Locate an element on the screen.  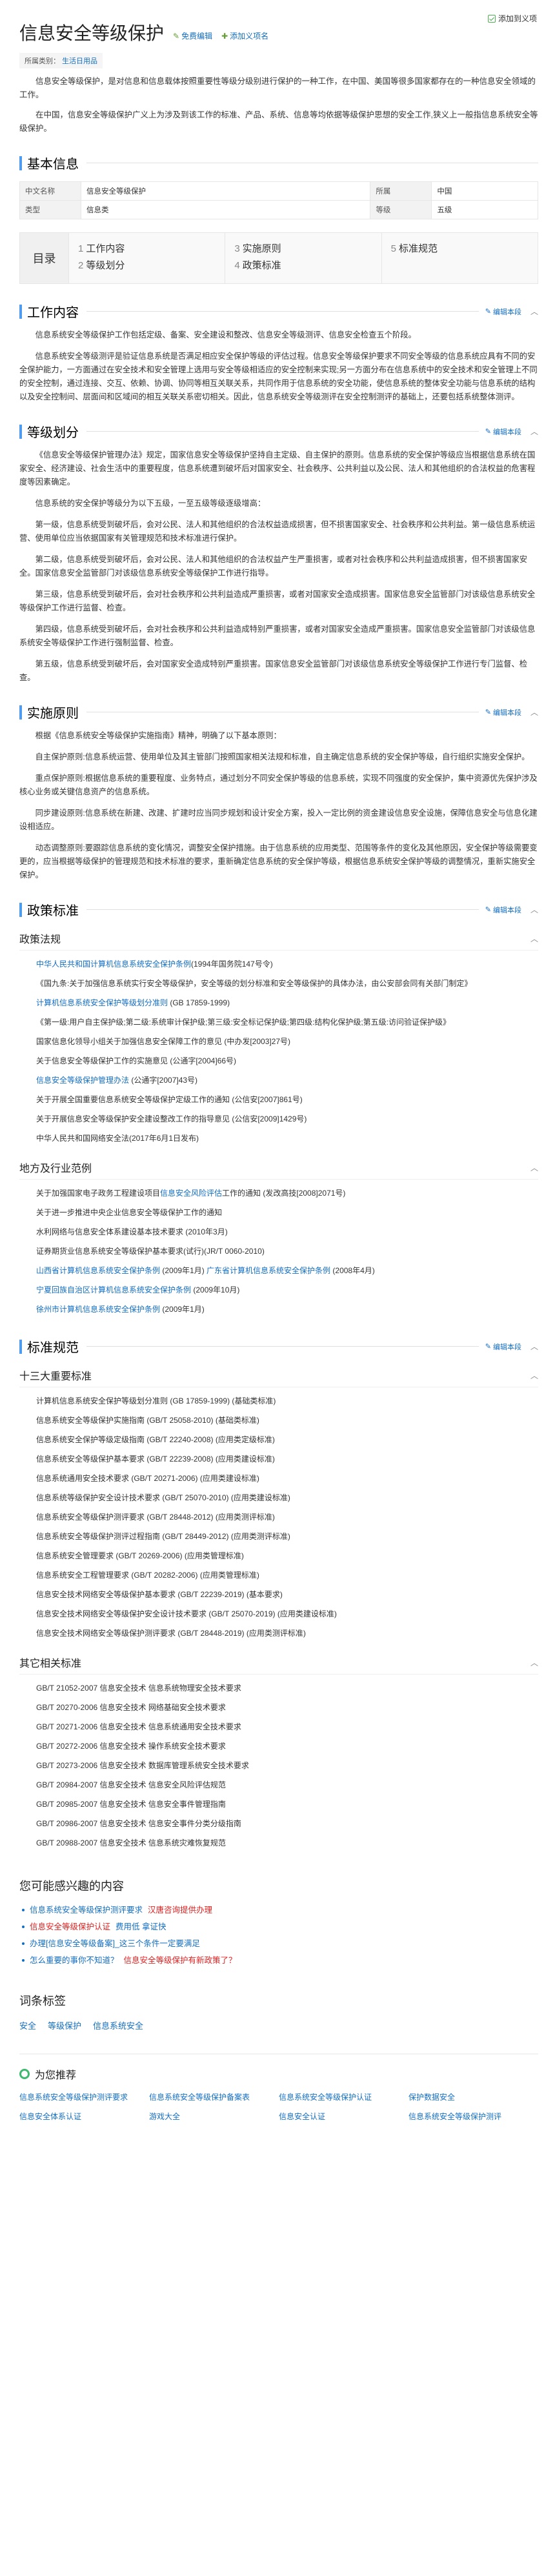
recommend-link: 信息系统安全等级保护备案表 is located at coordinates (214, 2097).